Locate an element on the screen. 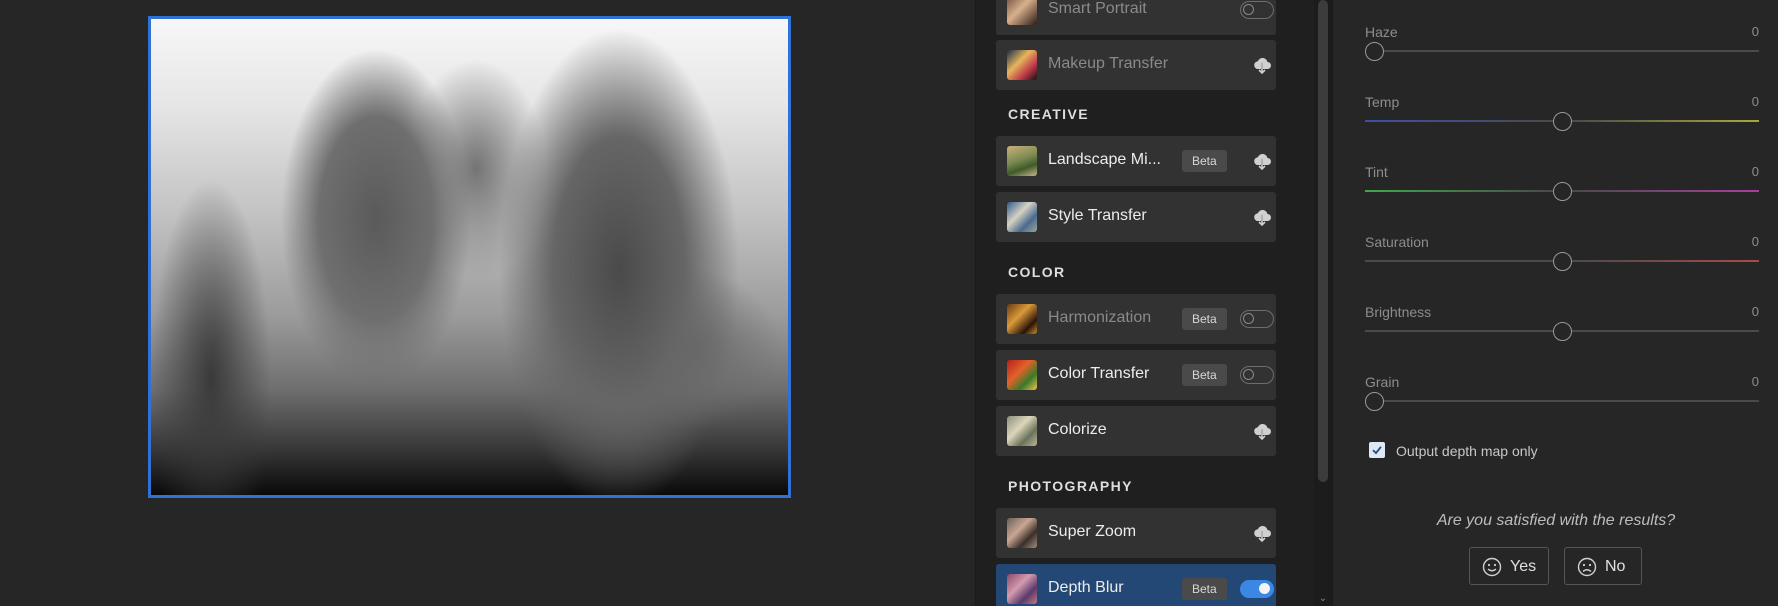 The width and height of the screenshot is (1778, 606). filter-item-super-zoom: Super Zoom is located at coordinates (1136, 533).